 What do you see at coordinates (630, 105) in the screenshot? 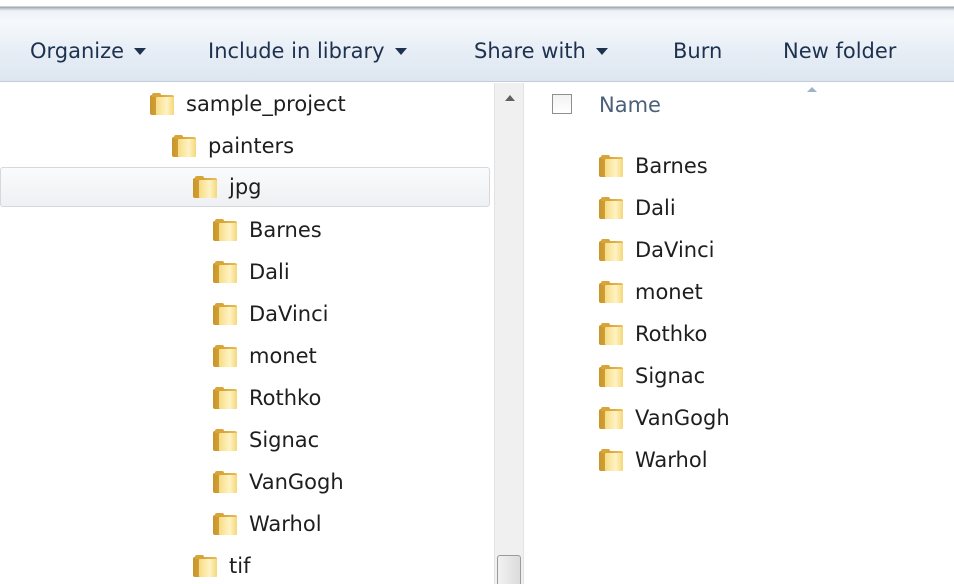
I see `name-column-header: Name` at bounding box center [630, 105].